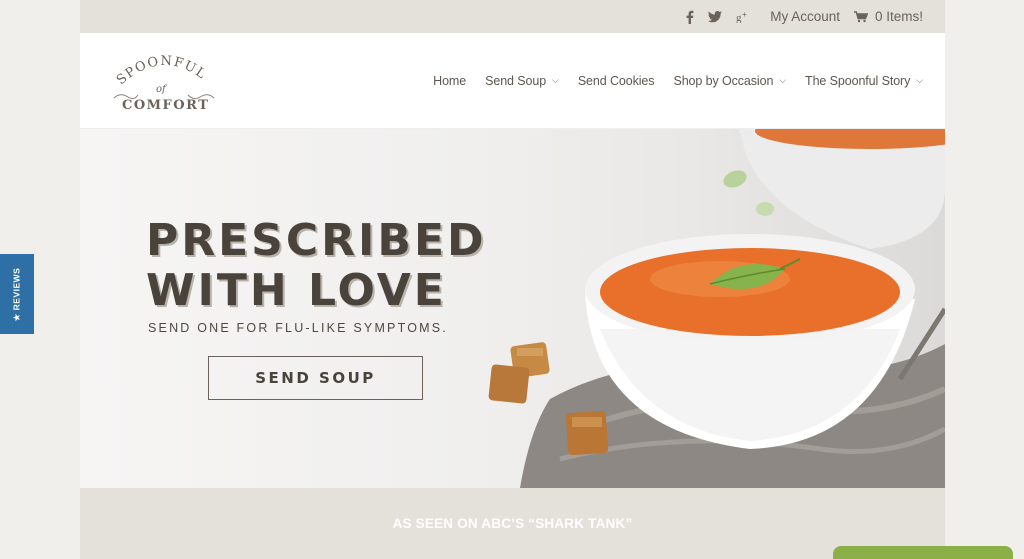 This screenshot has width=1024, height=559. What do you see at coordinates (165, 105) in the screenshot?
I see `logo-text-bottom: COMFORT` at bounding box center [165, 105].